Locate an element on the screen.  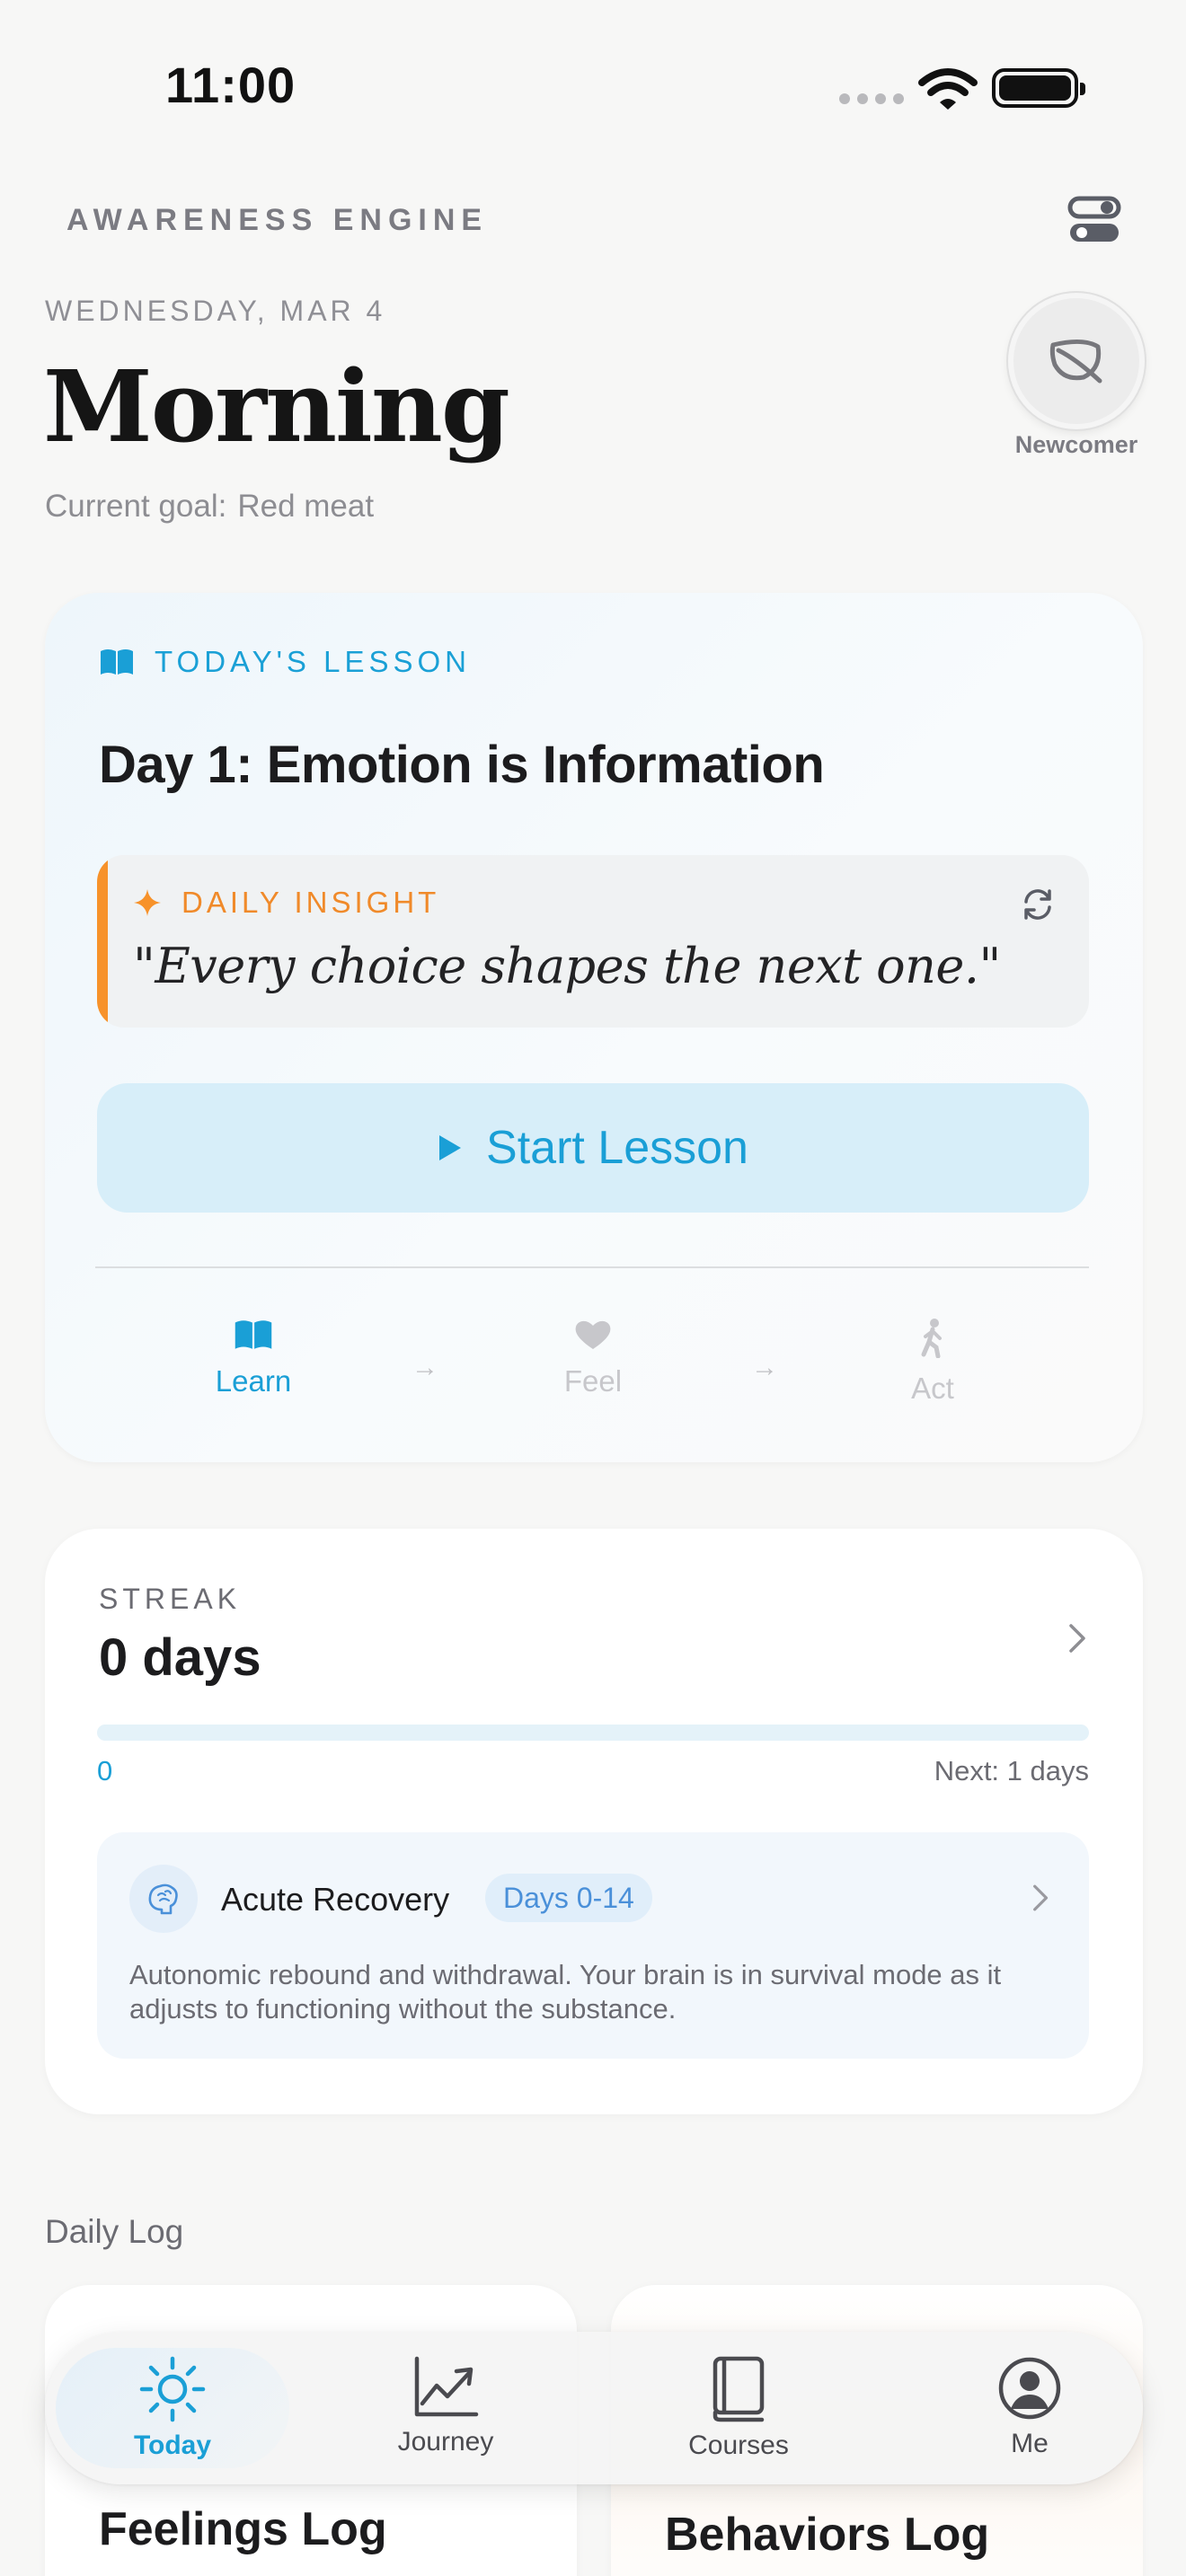
behaviors-log-title: Behaviors Log is located at coordinates (827, 2535).